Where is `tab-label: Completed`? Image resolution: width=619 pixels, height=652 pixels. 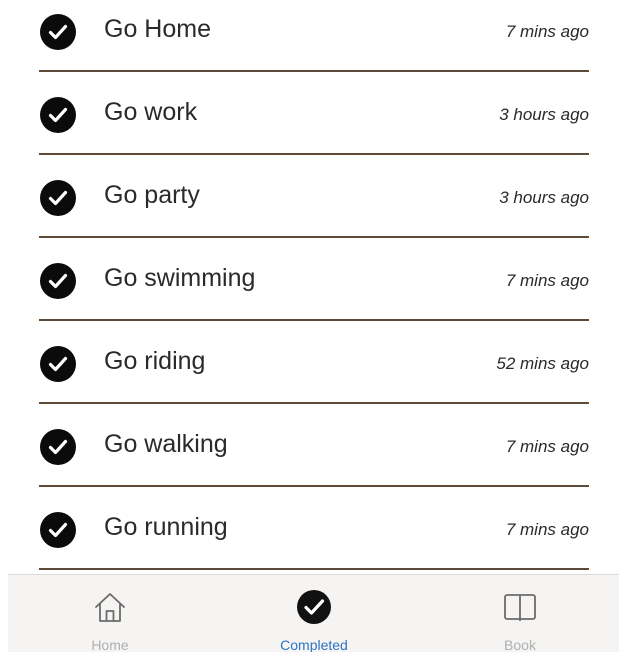
tab-label: Completed is located at coordinates (314, 644).